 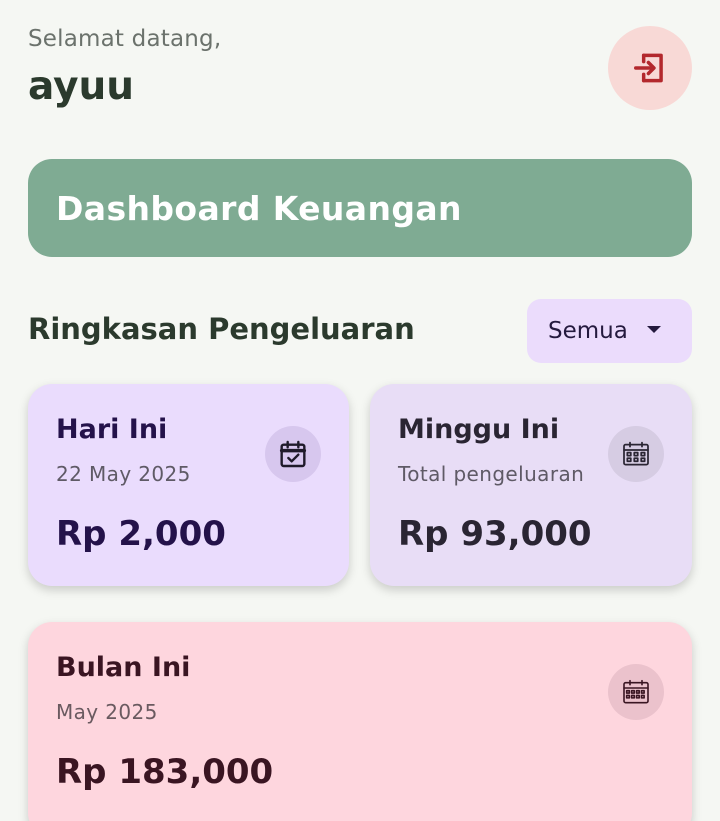 What do you see at coordinates (125, 39) in the screenshot?
I see `greeting-text: Selamat datang,` at bounding box center [125, 39].